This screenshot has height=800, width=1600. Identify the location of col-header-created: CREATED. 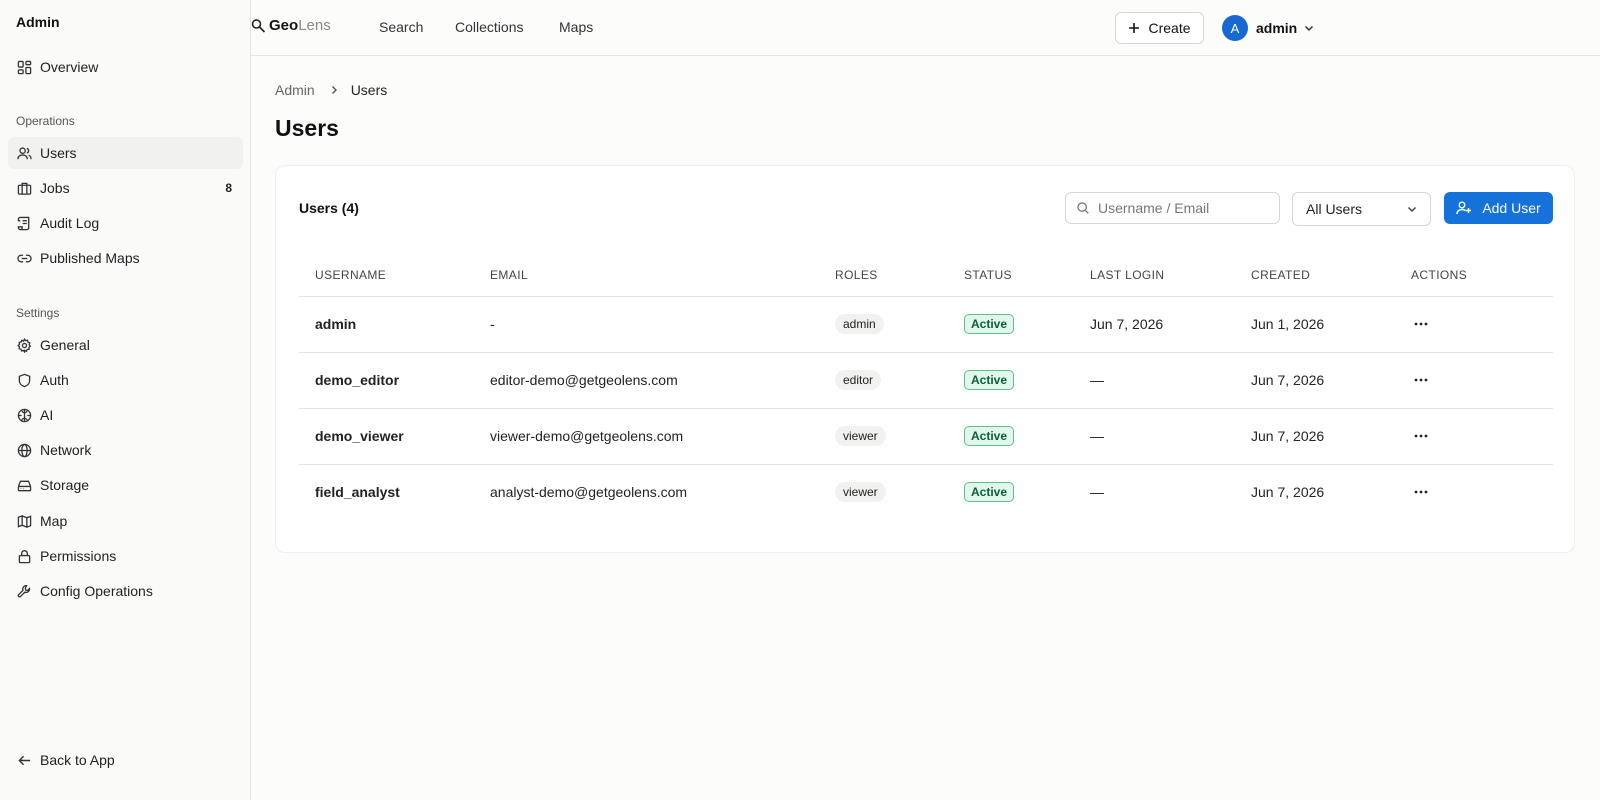
(1315, 275).